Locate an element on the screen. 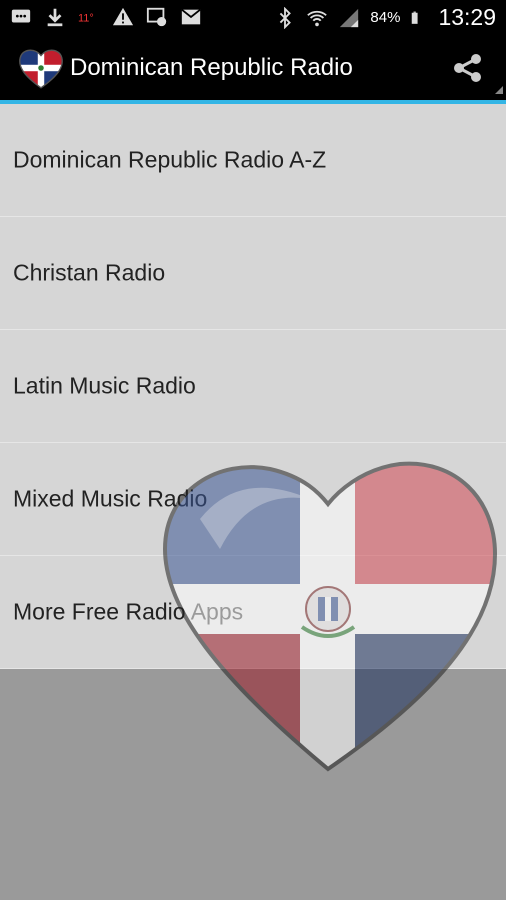 The width and height of the screenshot is (506, 900). menu-item-christan-radio: Christan Radio is located at coordinates (253, 273).